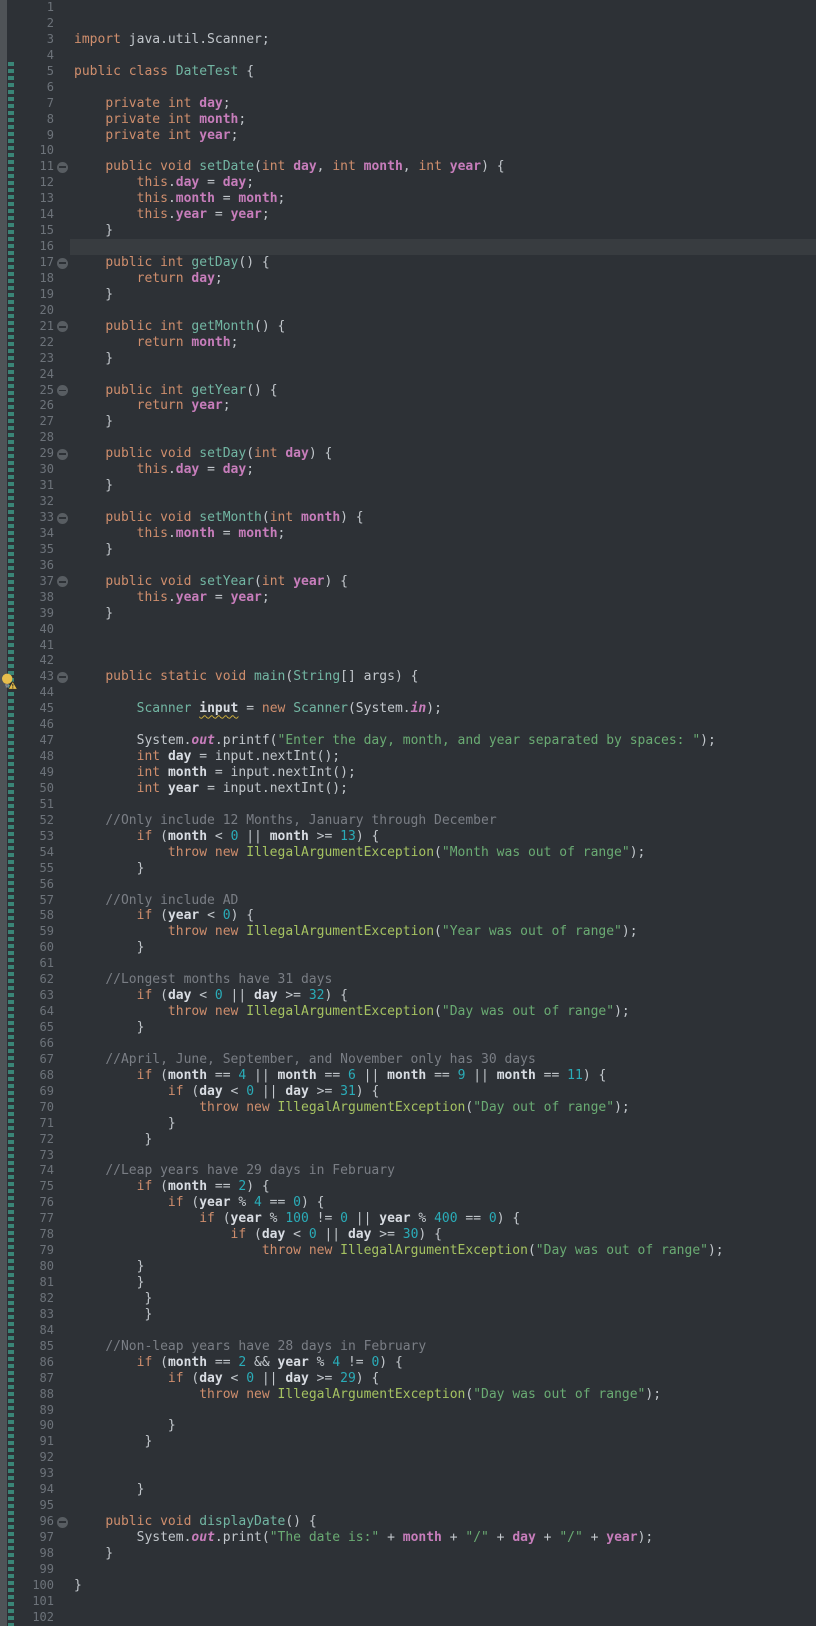  Describe the element at coordinates (36, 614) in the screenshot. I see `line-number: 39` at that location.